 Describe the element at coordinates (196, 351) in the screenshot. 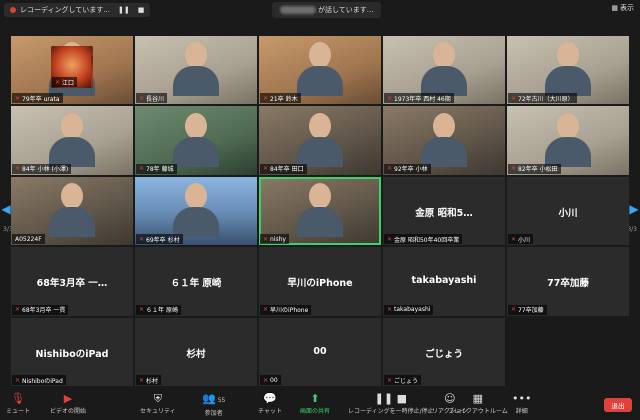

I see `participant-tile: 杉村 ✕ 杉村` at that location.